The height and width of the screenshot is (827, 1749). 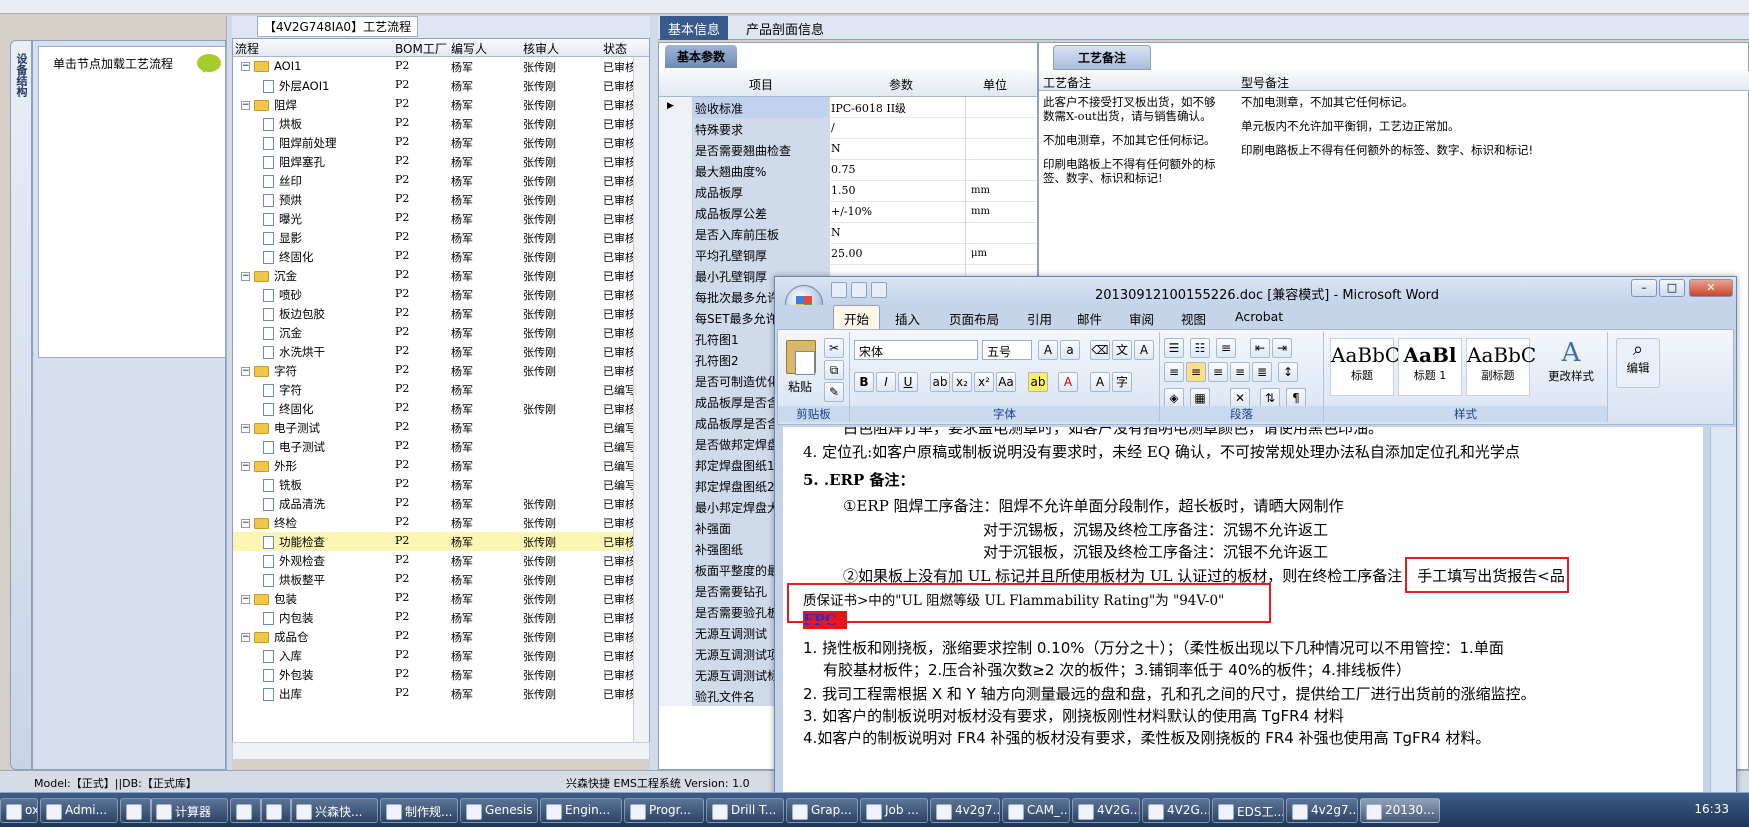 I want to click on style-title: AaBbC 标题, so click(x=1365, y=367).